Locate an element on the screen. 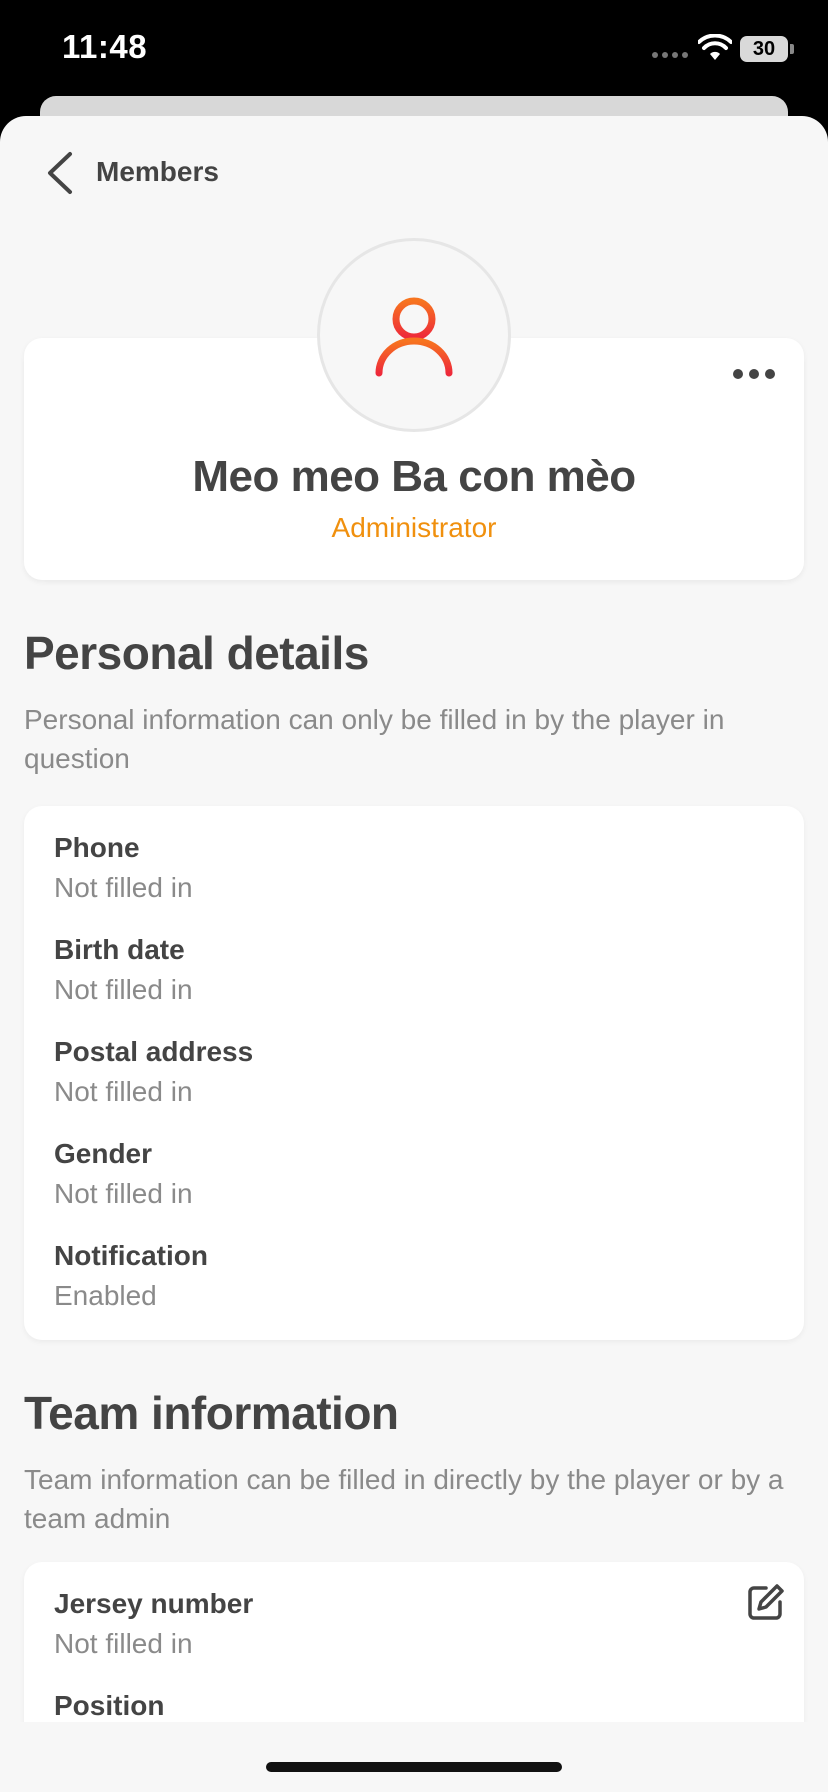  member-name: Meo meo Ba con mèo is located at coordinates (414, 476).